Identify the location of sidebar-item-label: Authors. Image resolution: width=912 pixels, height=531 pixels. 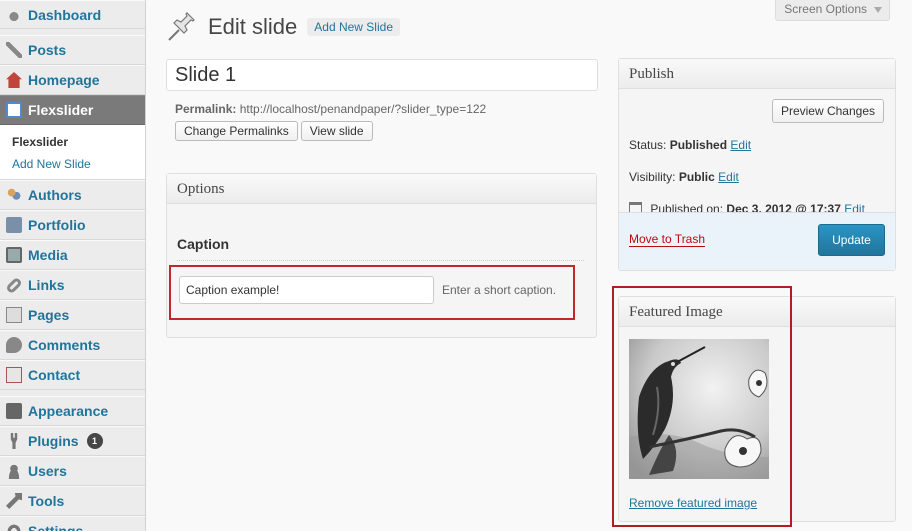
(55, 195).